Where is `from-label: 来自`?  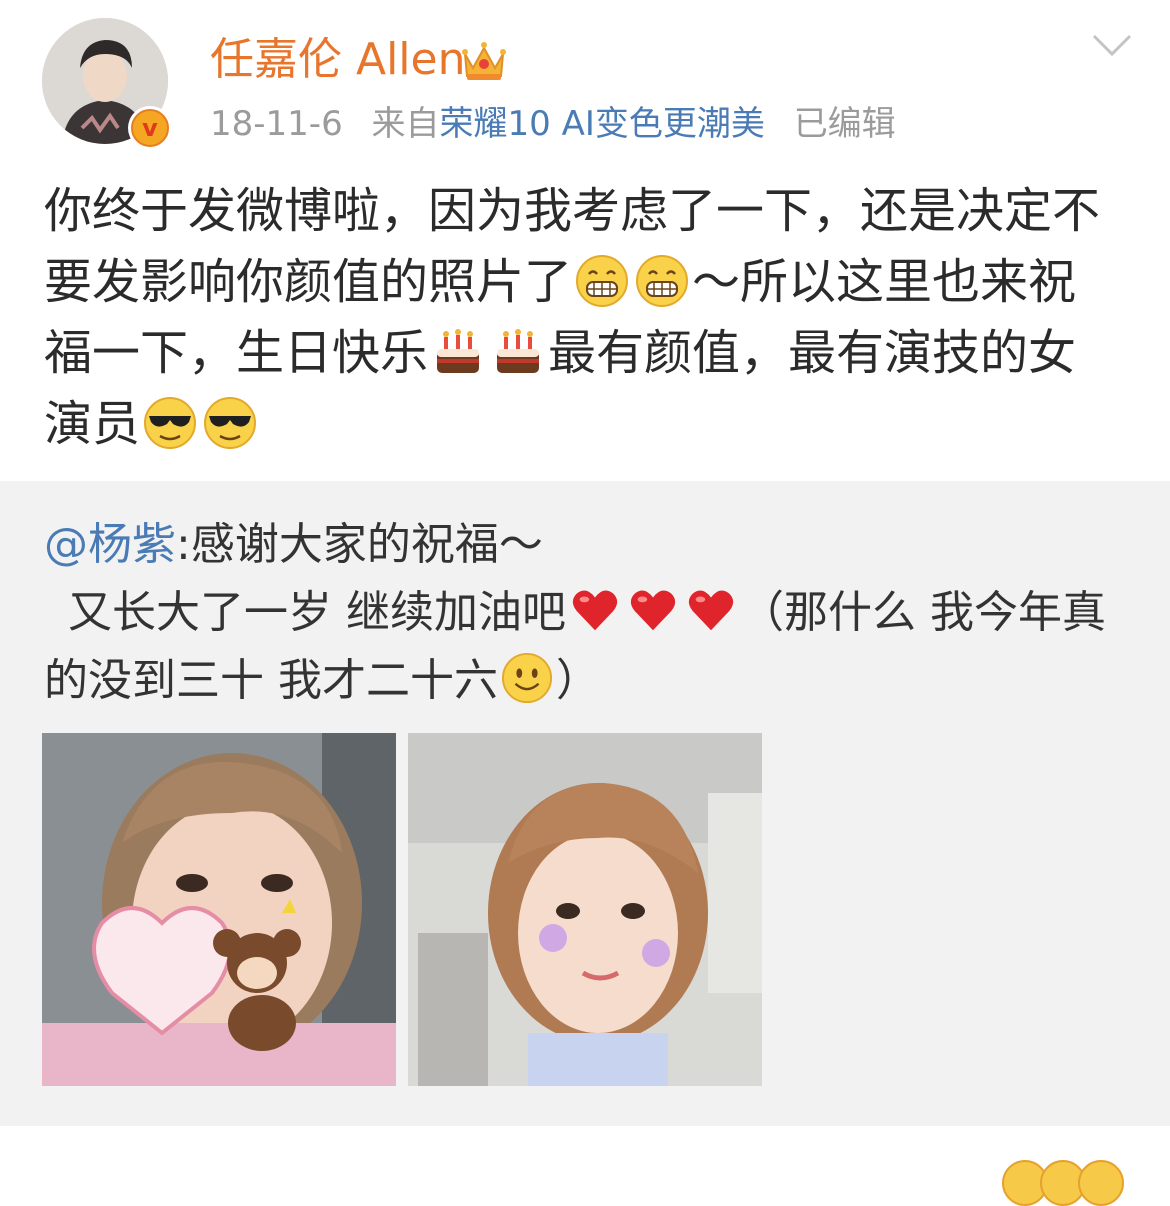
from-label: 来自 is located at coordinates (405, 124).